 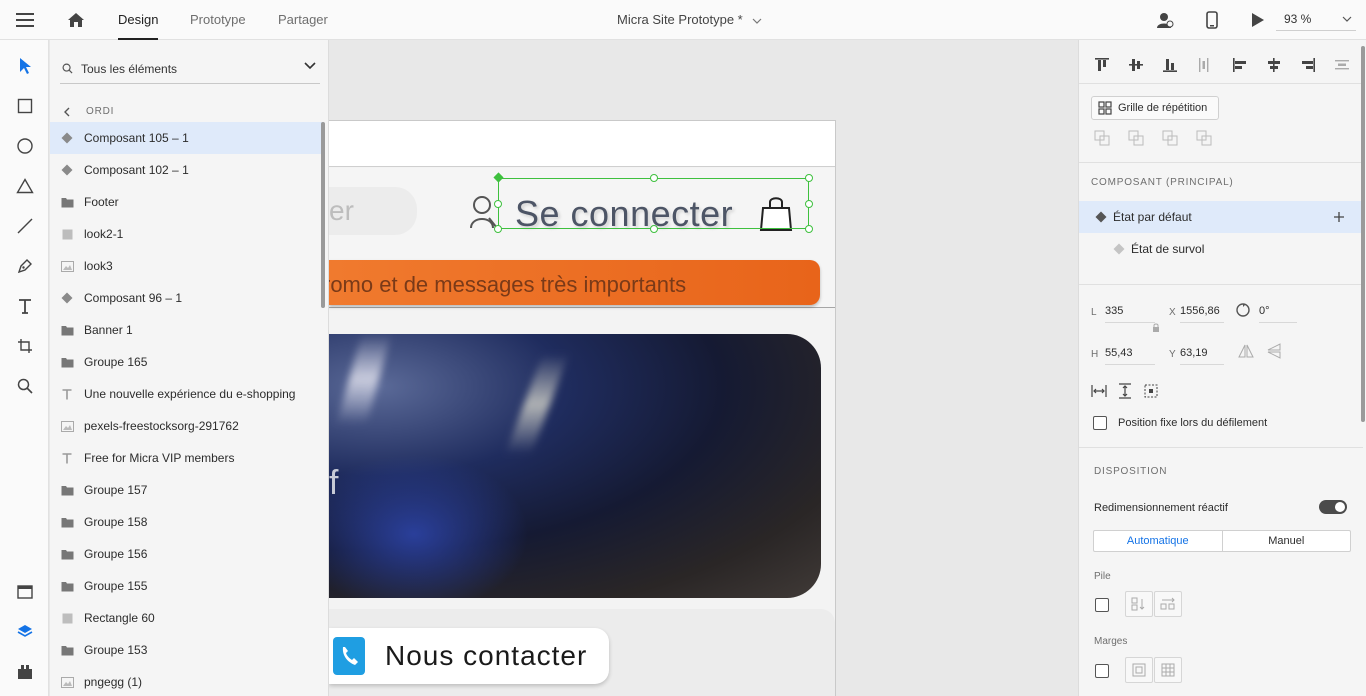 What do you see at coordinates (1170, 65) in the screenshot?
I see `align-bottom-icon` at bounding box center [1170, 65].